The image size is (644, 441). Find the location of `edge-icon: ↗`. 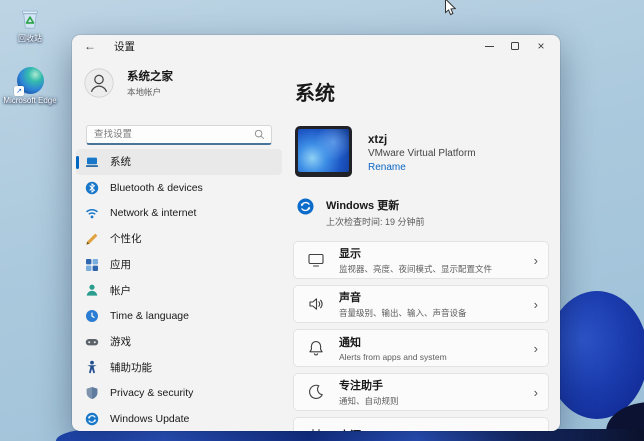

edge-icon: ↗ is located at coordinates (29, 81).